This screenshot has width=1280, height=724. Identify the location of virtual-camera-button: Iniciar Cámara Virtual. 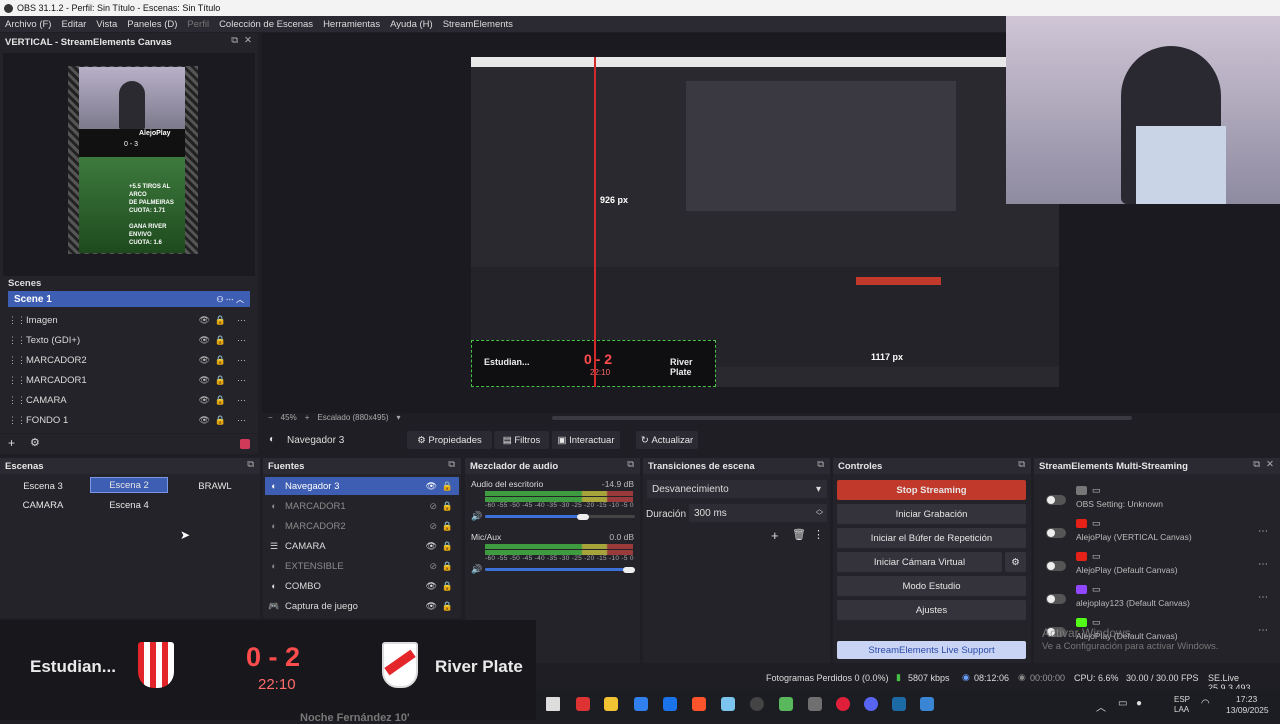
(919, 562).